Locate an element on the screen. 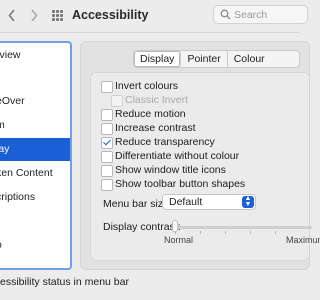  display-contrast-slider is located at coordinates (242, 227).